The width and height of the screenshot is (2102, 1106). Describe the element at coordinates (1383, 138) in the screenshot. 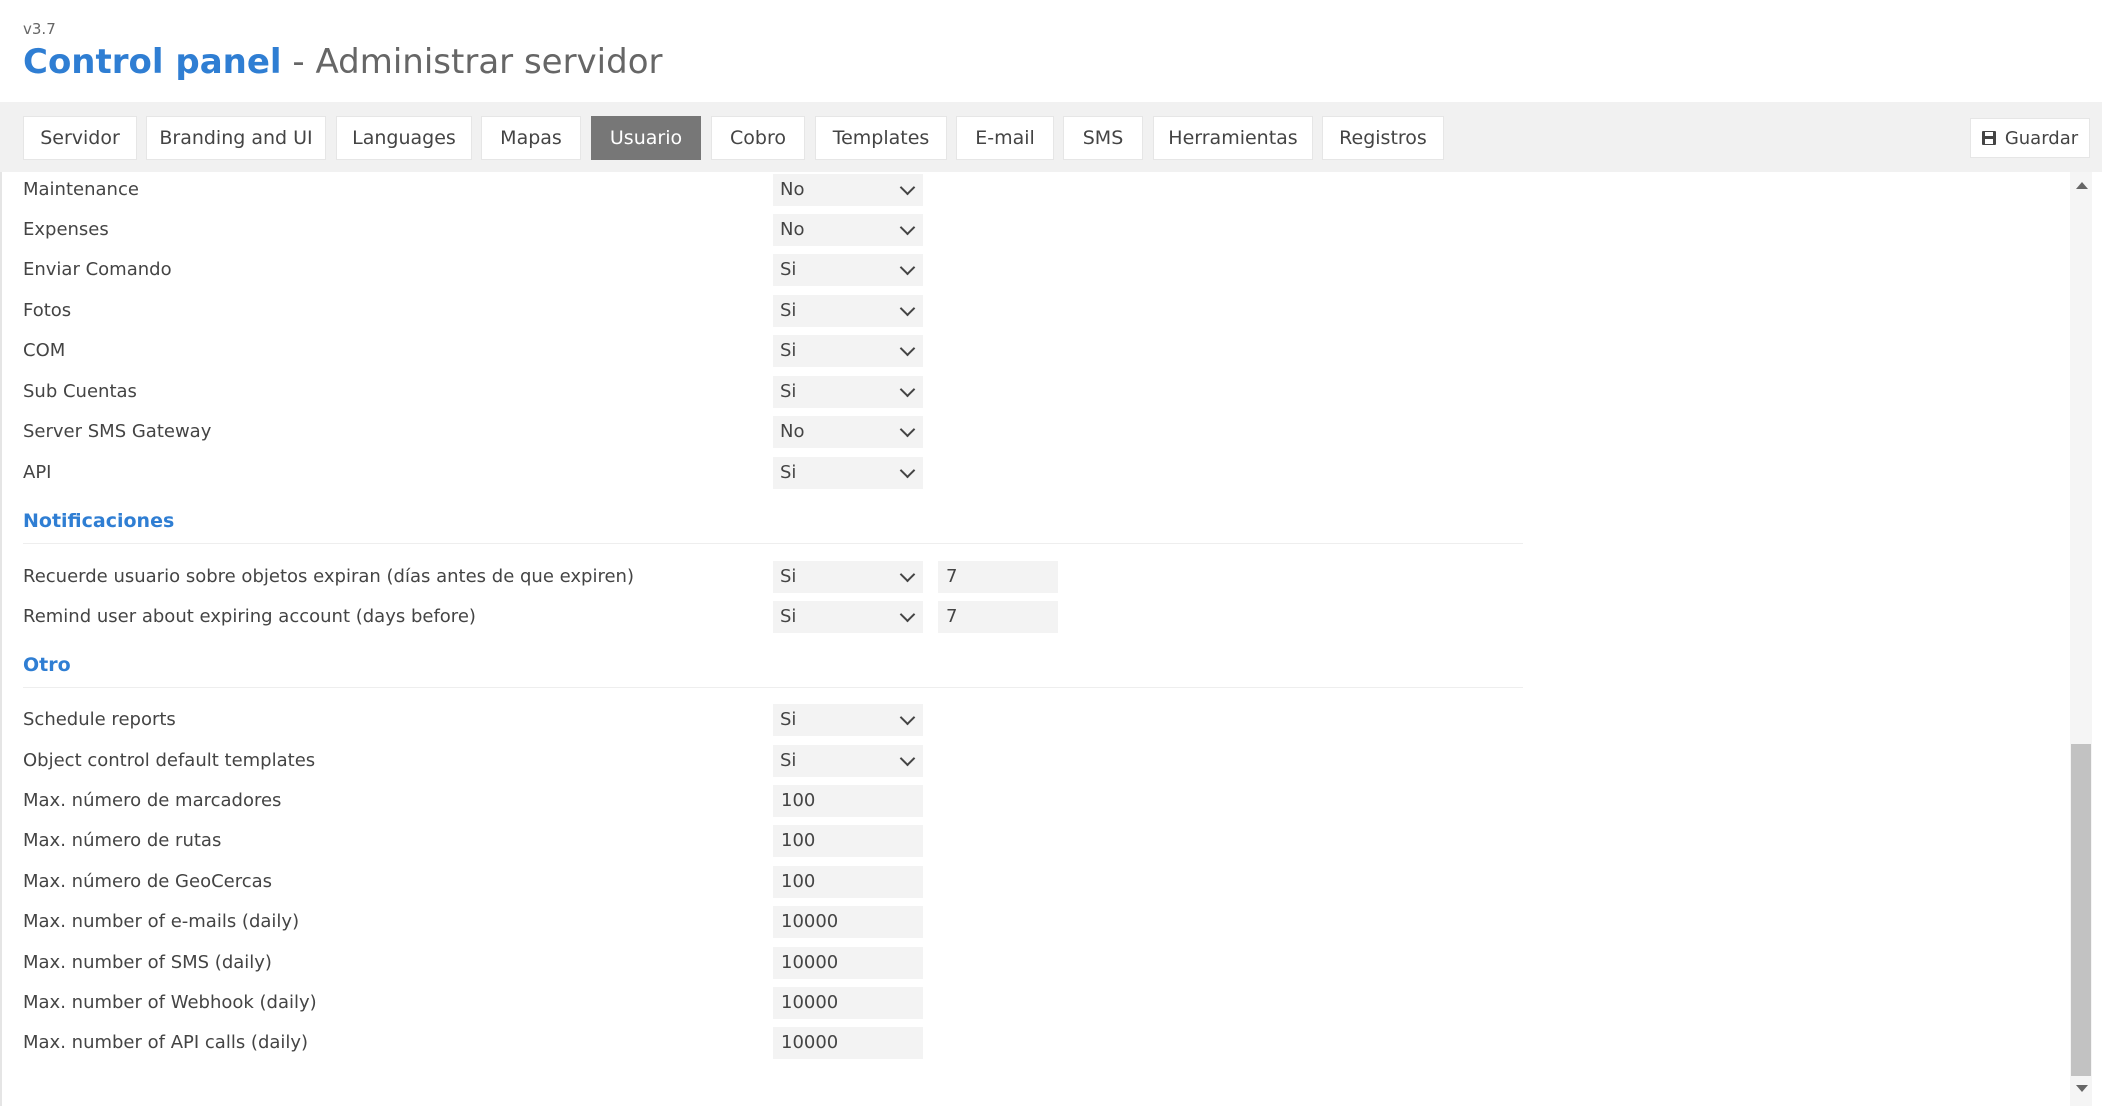

I see `tab-registros: Registros` at that location.